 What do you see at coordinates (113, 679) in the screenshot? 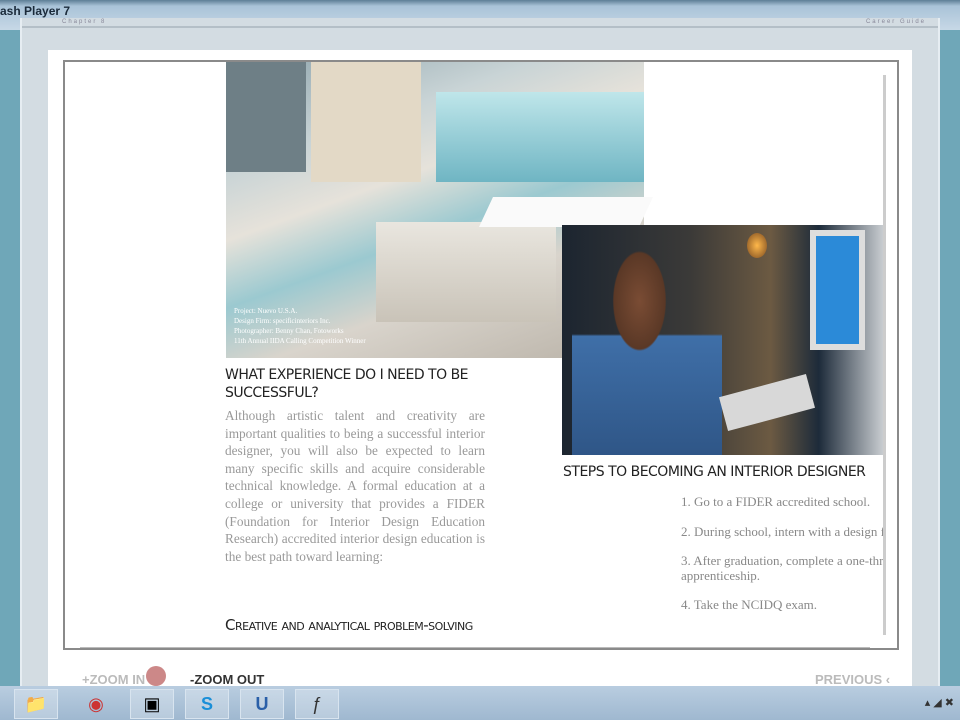
I see `zoom-in-button: +ZOOM IN` at bounding box center [113, 679].